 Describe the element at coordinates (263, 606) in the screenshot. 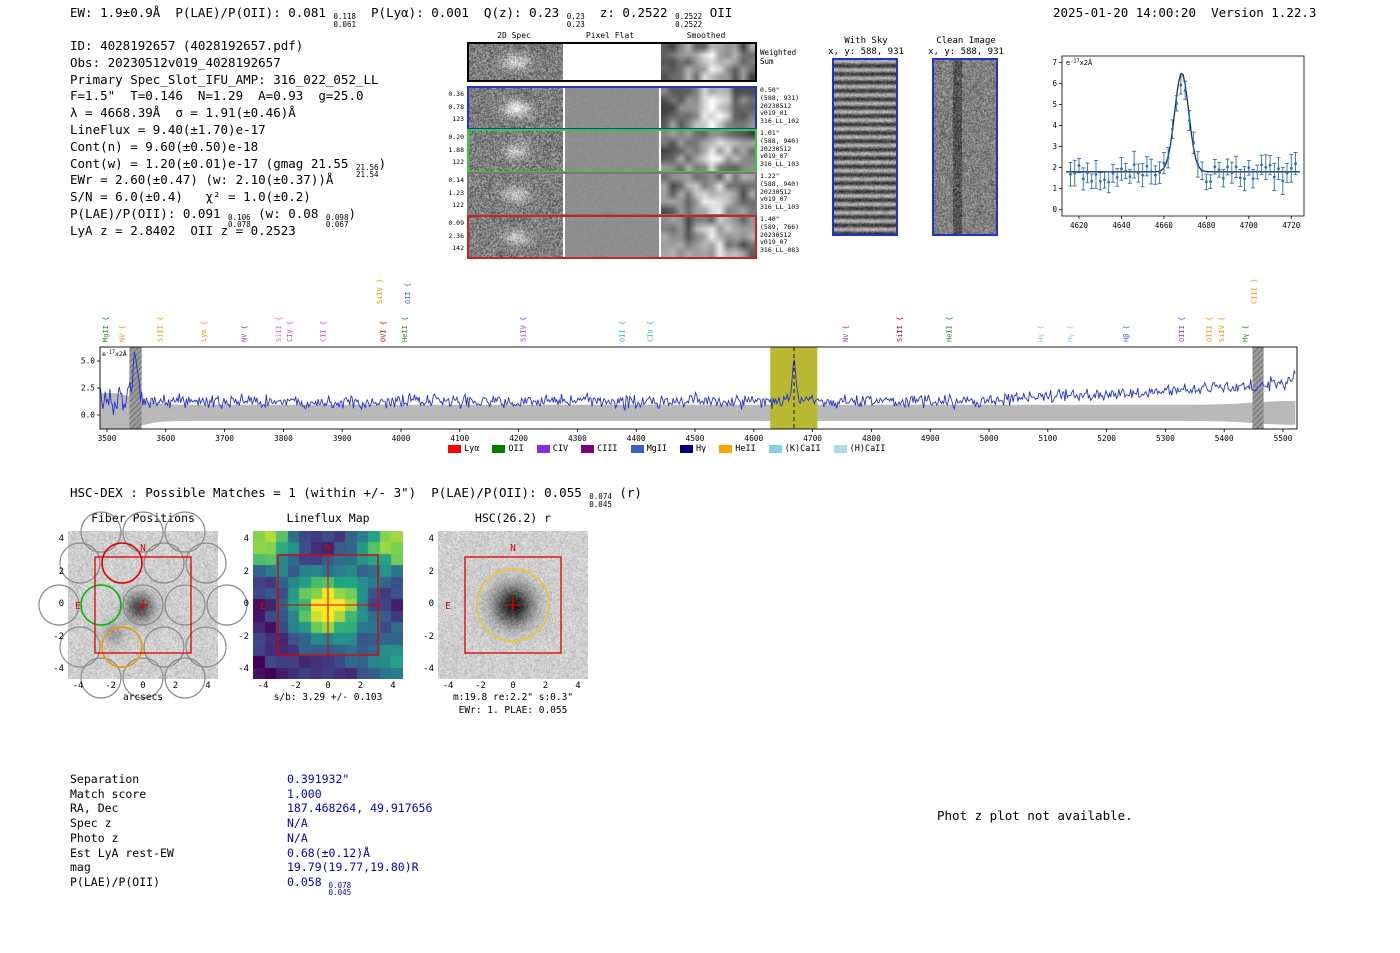

I see `svg-text: E` at that location.